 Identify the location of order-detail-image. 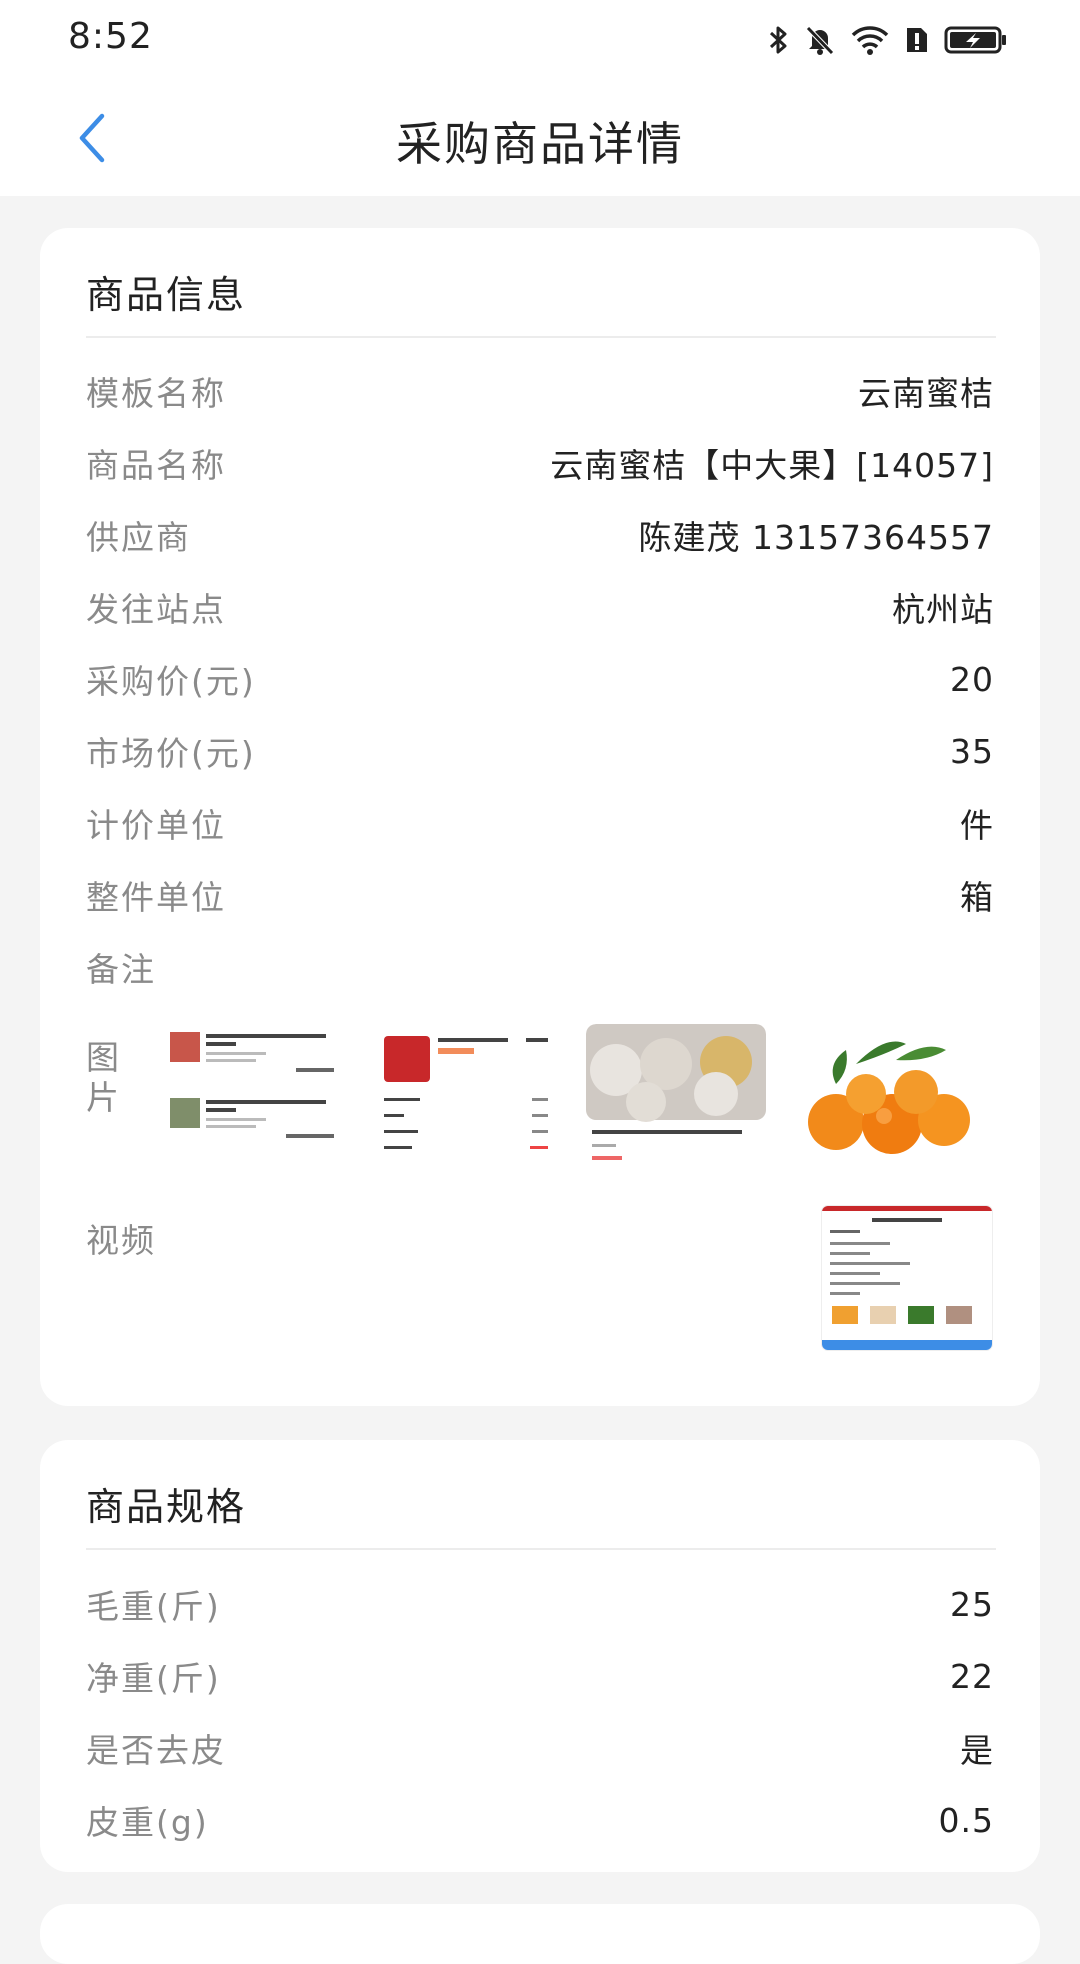
(466, 1099).